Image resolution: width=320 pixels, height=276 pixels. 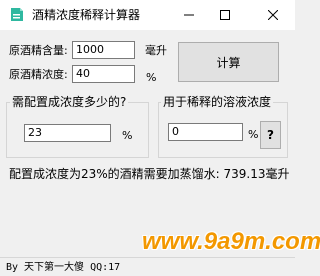 What do you see at coordinates (63, 267) in the screenshot?
I see `status-text: By 天下第一大傻 QQ:17` at bounding box center [63, 267].